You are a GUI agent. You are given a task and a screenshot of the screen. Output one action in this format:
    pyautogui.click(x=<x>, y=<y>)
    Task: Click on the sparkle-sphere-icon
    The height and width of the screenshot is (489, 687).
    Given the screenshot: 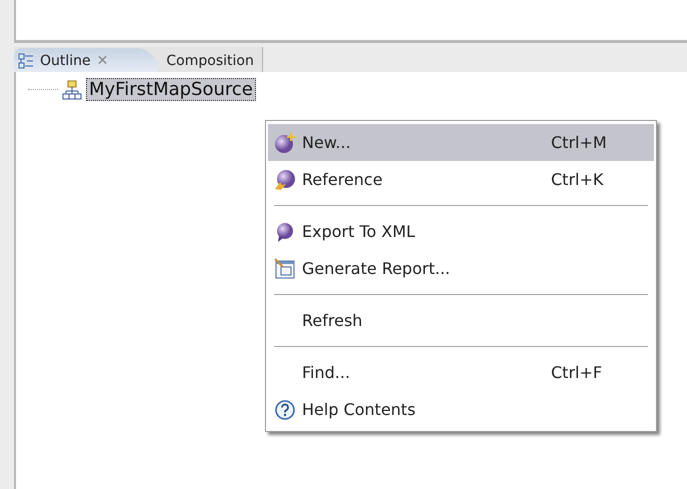 What is the action you would take?
    pyautogui.click(x=285, y=143)
    